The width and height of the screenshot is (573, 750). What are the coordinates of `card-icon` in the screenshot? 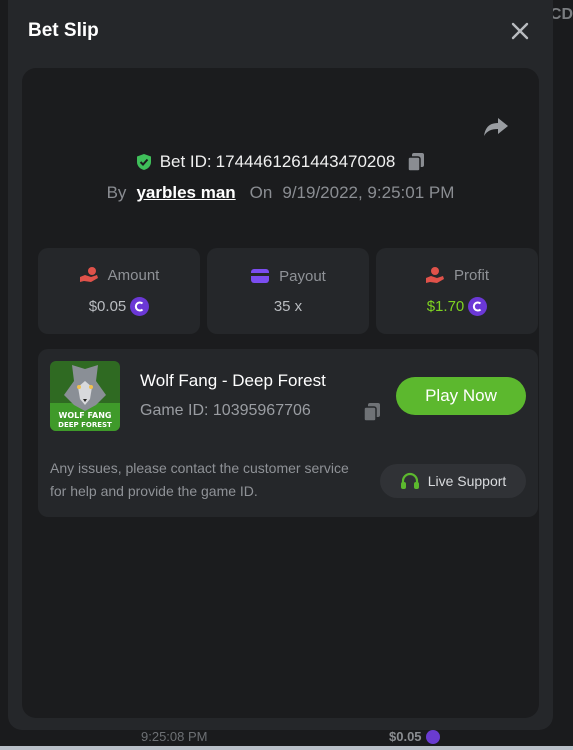 It's located at (260, 276).